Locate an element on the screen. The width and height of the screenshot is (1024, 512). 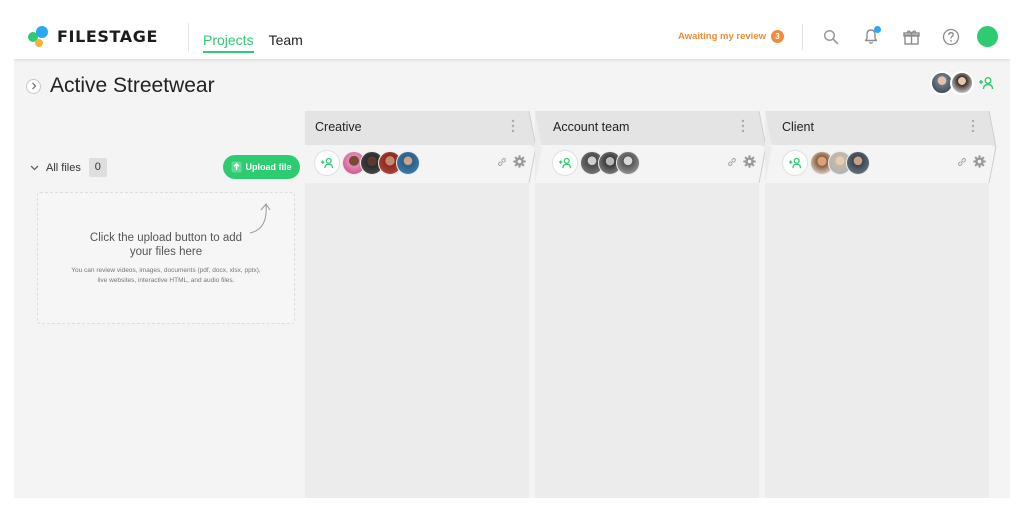
logo-text: FILESTAGE is located at coordinates (108, 36).